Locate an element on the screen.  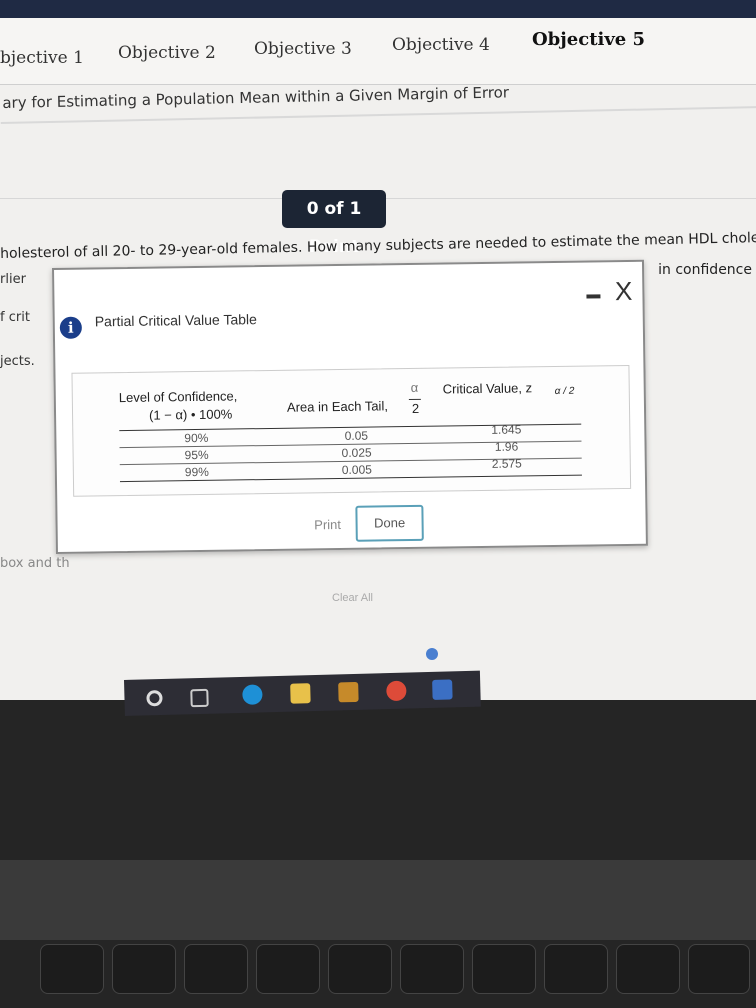
edge-icon is located at coordinates (252, 694).